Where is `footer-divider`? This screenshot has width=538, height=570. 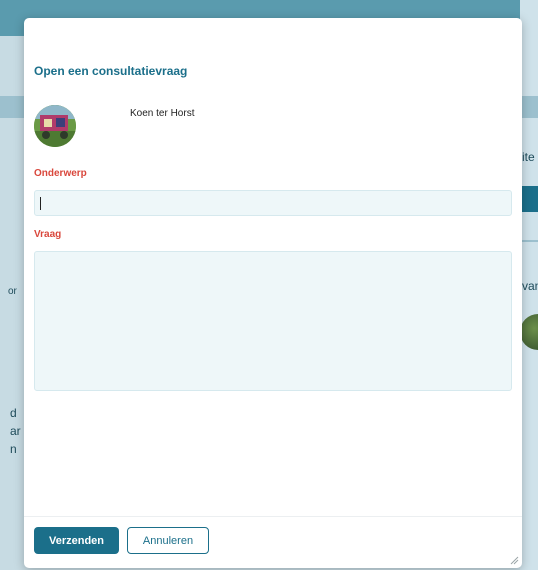 footer-divider is located at coordinates (273, 516).